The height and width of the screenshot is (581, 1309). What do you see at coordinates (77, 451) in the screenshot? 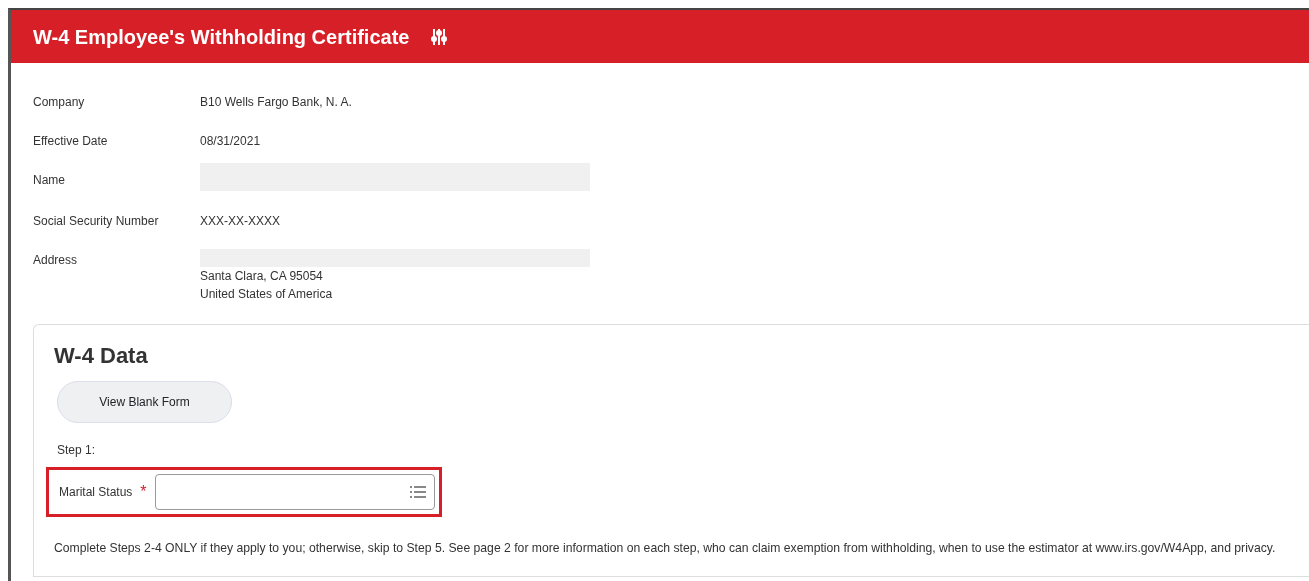
I see `step-label: Step 1:` at bounding box center [77, 451].